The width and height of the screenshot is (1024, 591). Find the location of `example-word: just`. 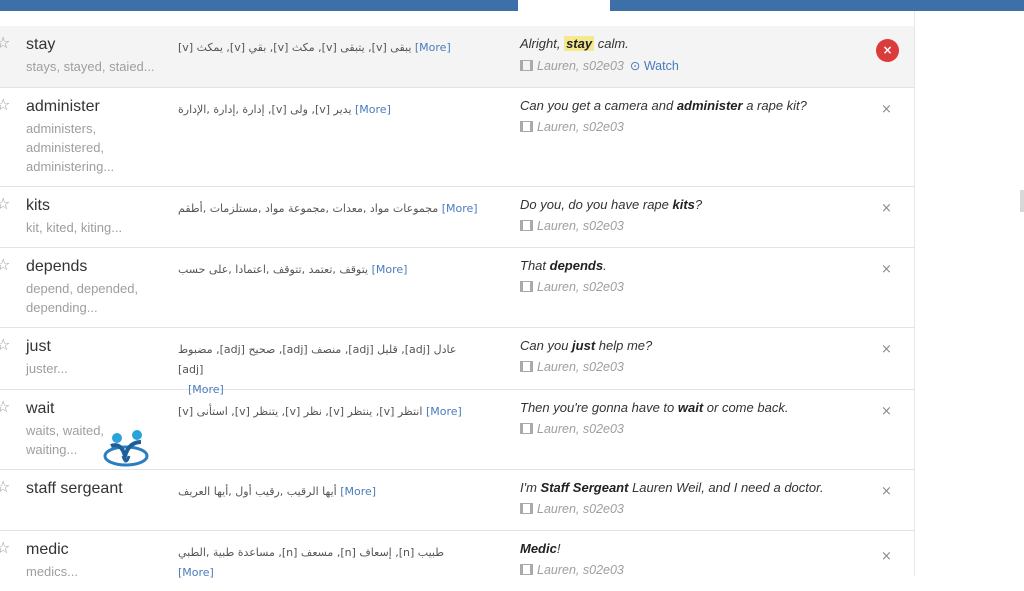

example-word: just is located at coordinates (584, 345).